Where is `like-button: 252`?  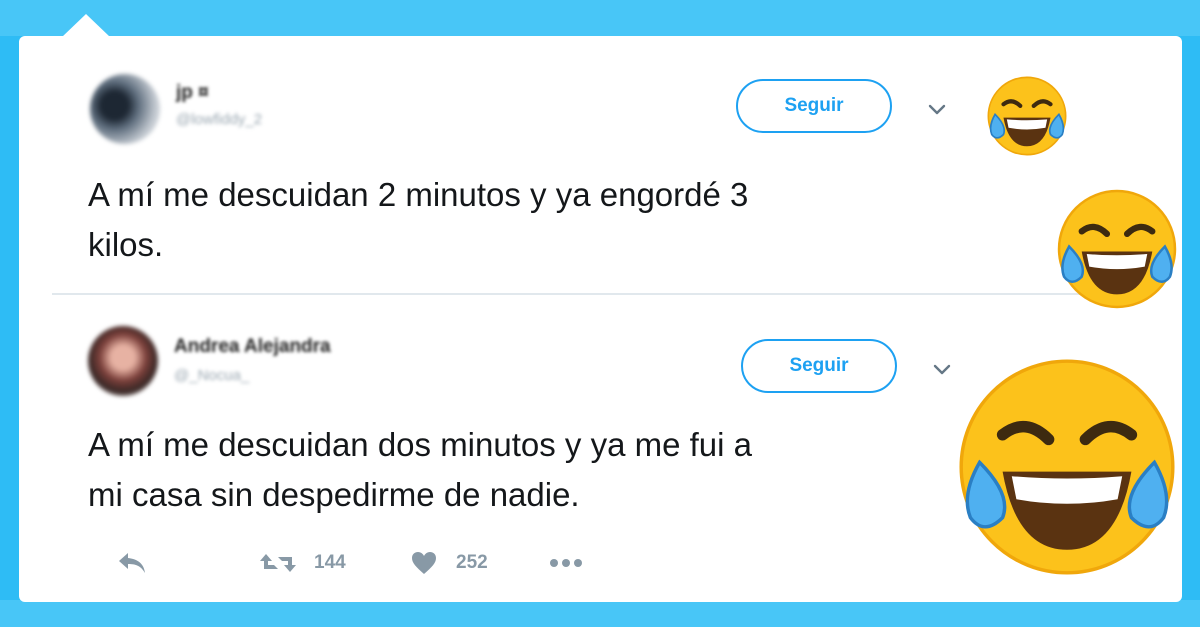
like-button: 252 is located at coordinates (449, 563).